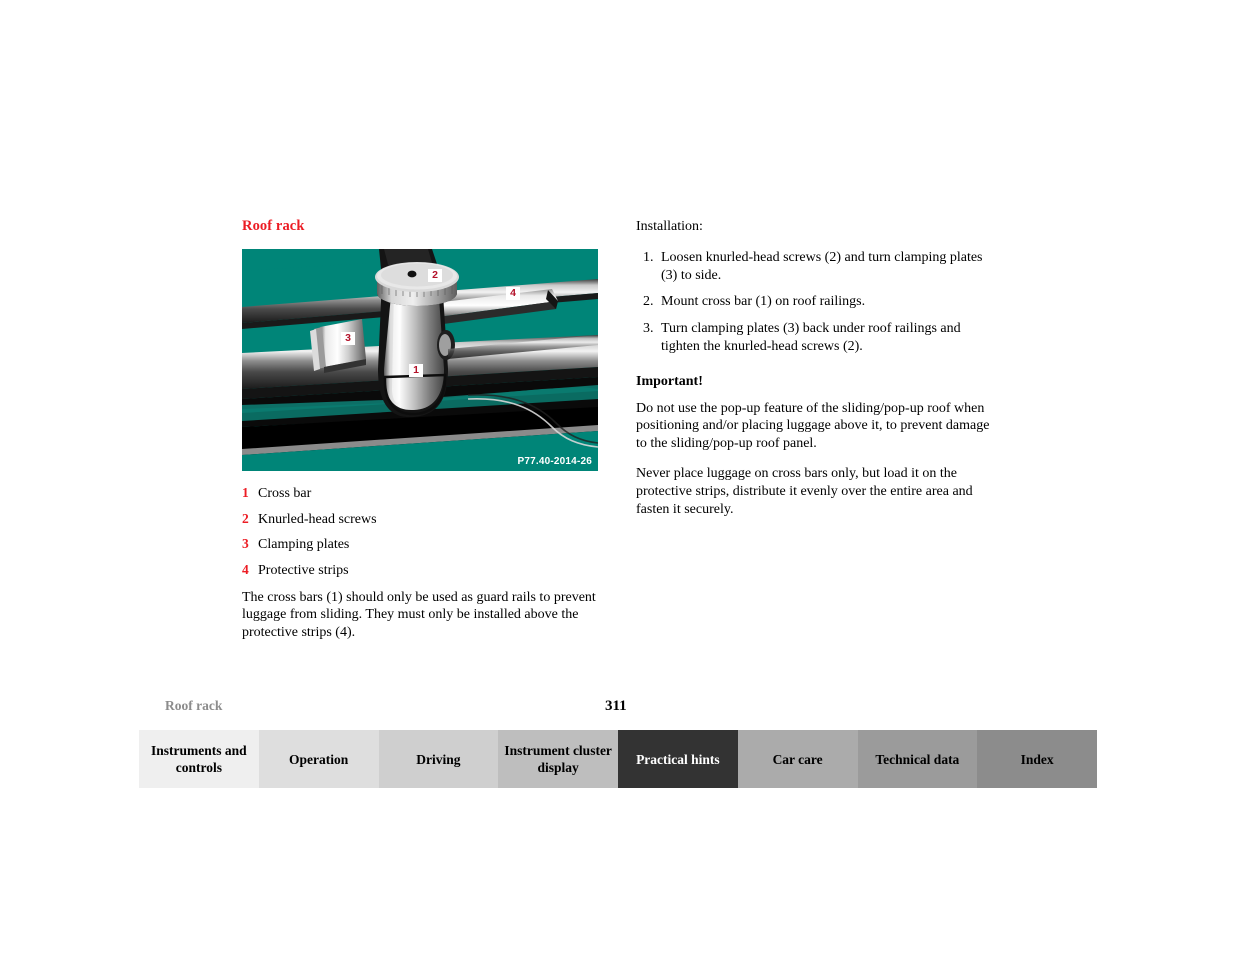 This screenshot has height=954, width=1235. I want to click on tab-practical-hints: Practical hints, so click(678, 759).